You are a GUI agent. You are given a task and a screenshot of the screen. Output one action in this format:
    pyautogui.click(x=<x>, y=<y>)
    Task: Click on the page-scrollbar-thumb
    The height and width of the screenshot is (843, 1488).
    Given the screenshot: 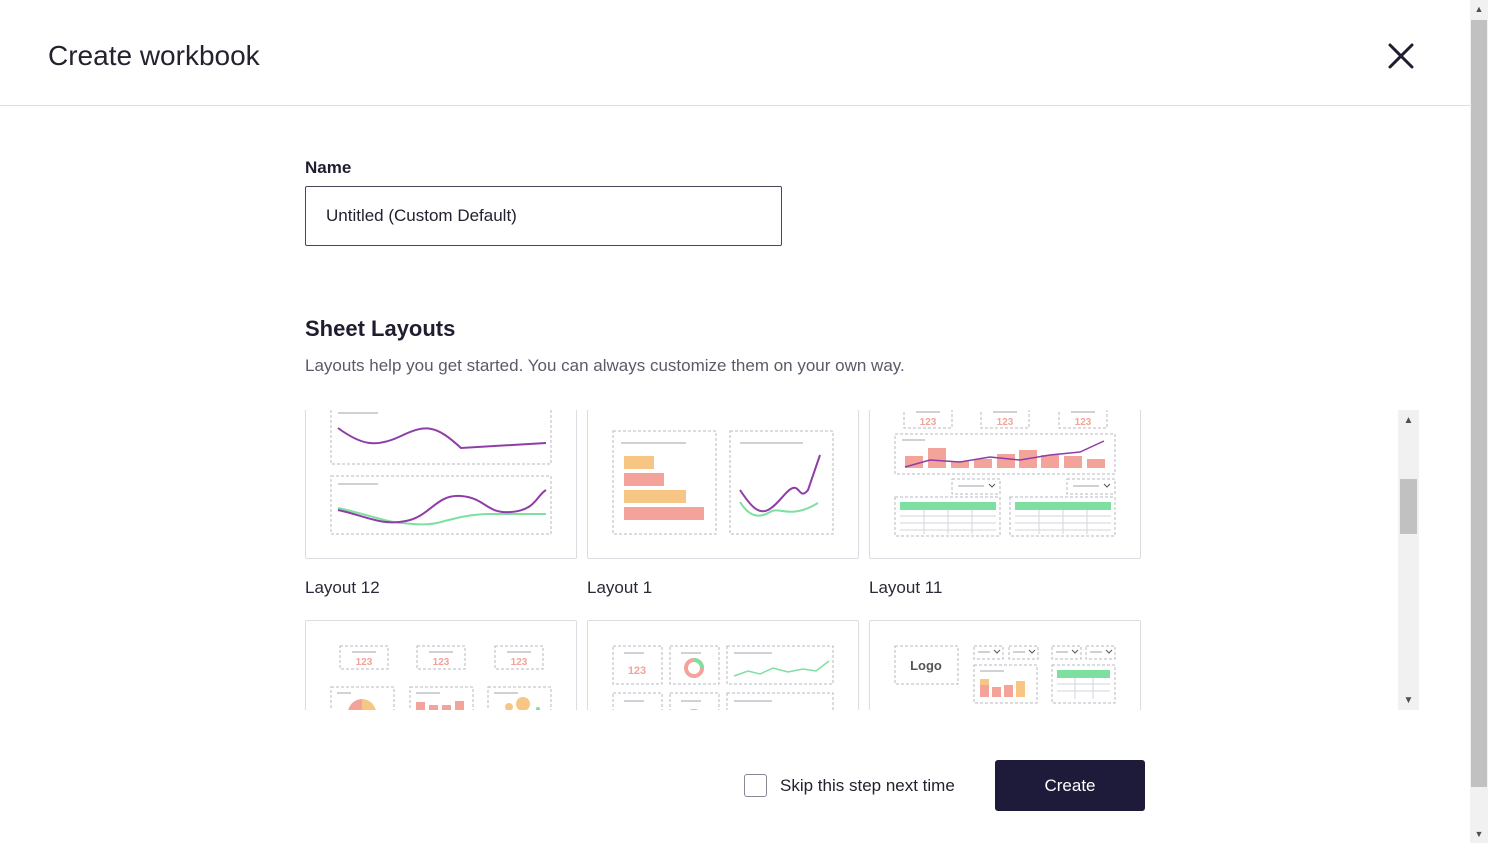 What is the action you would take?
    pyautogui.click(x=1479, y=403)
    